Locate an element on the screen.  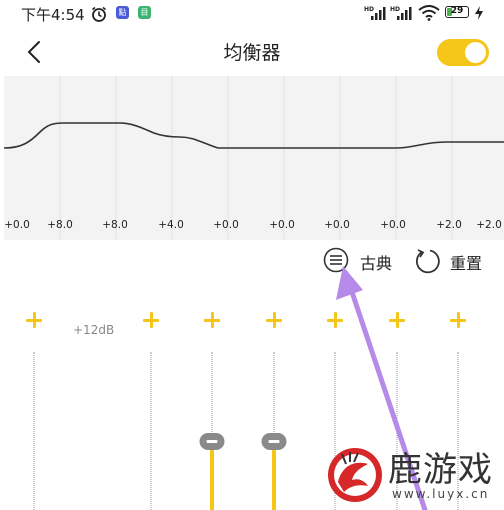
preset-button: 古典 is located at coordinates (357, 260).